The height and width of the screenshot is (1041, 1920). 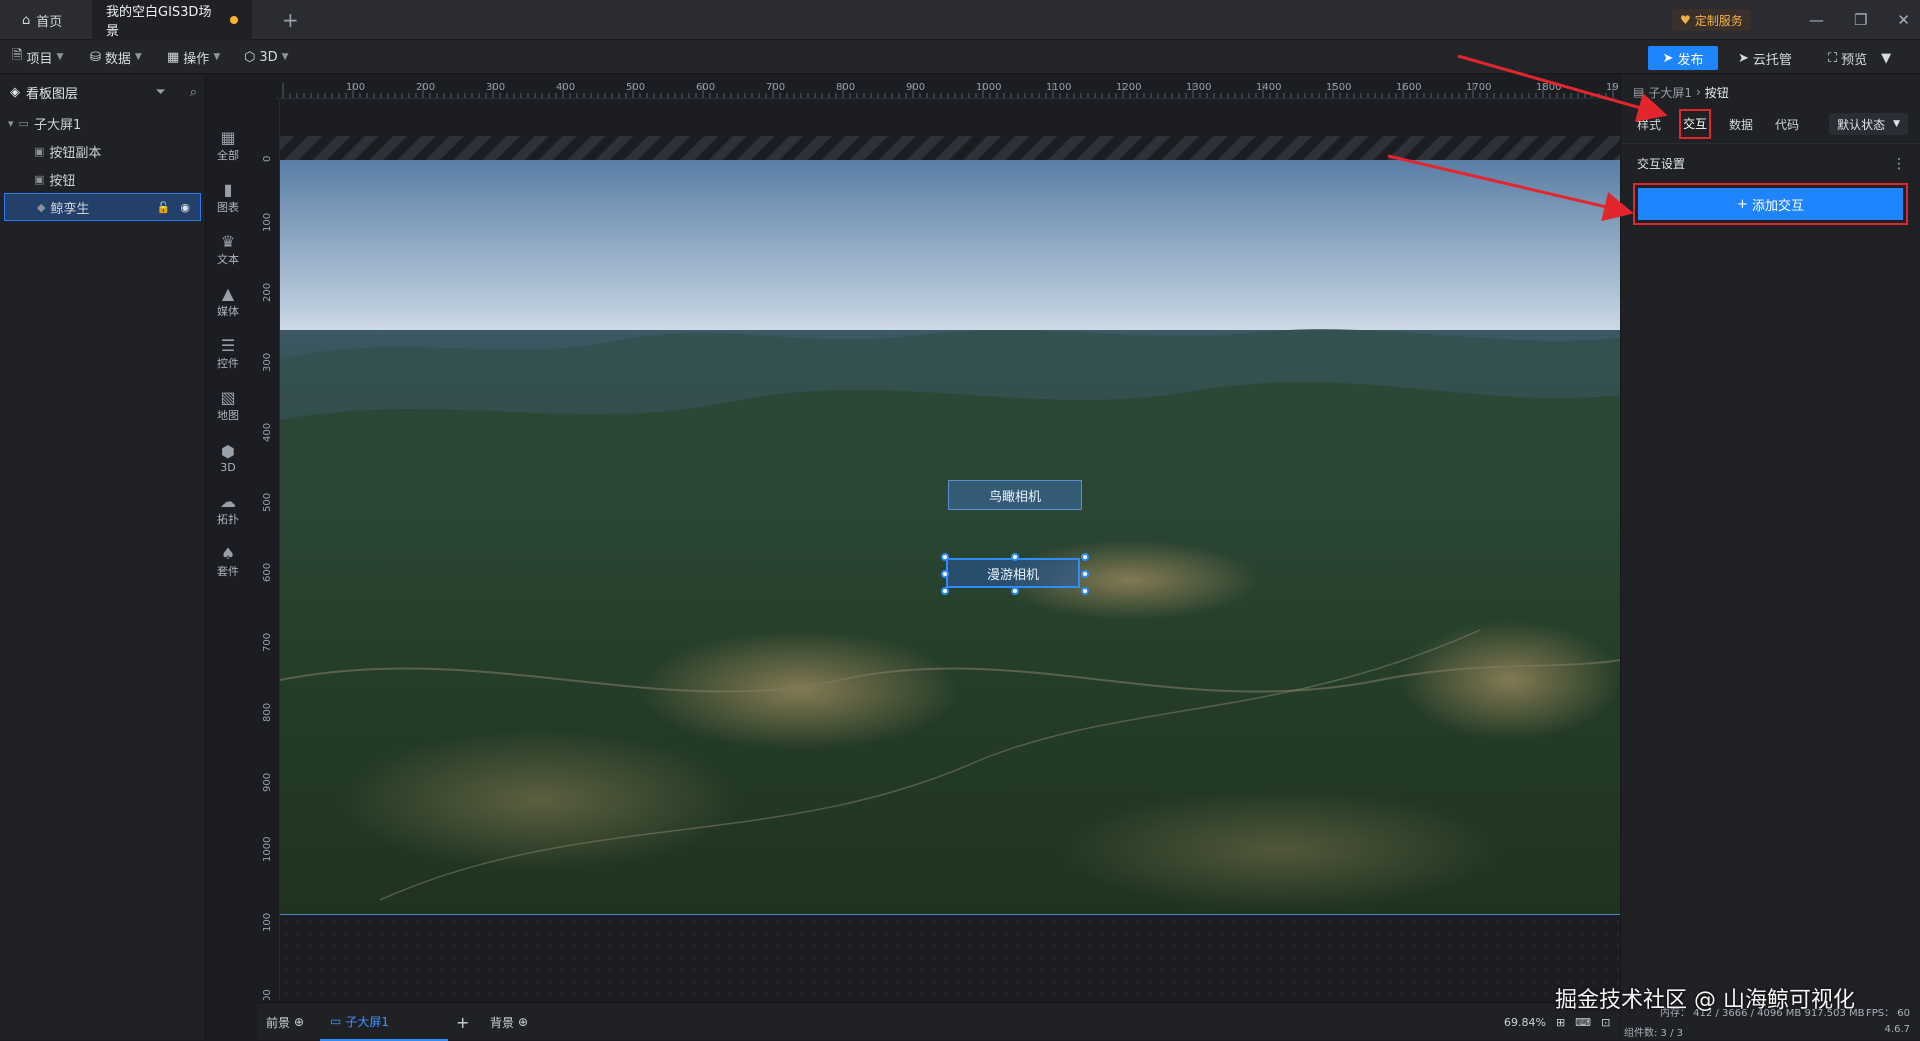 I want to click on layer-item-button-copy: ▣ 按钮副本, so click(x=102, y=151).